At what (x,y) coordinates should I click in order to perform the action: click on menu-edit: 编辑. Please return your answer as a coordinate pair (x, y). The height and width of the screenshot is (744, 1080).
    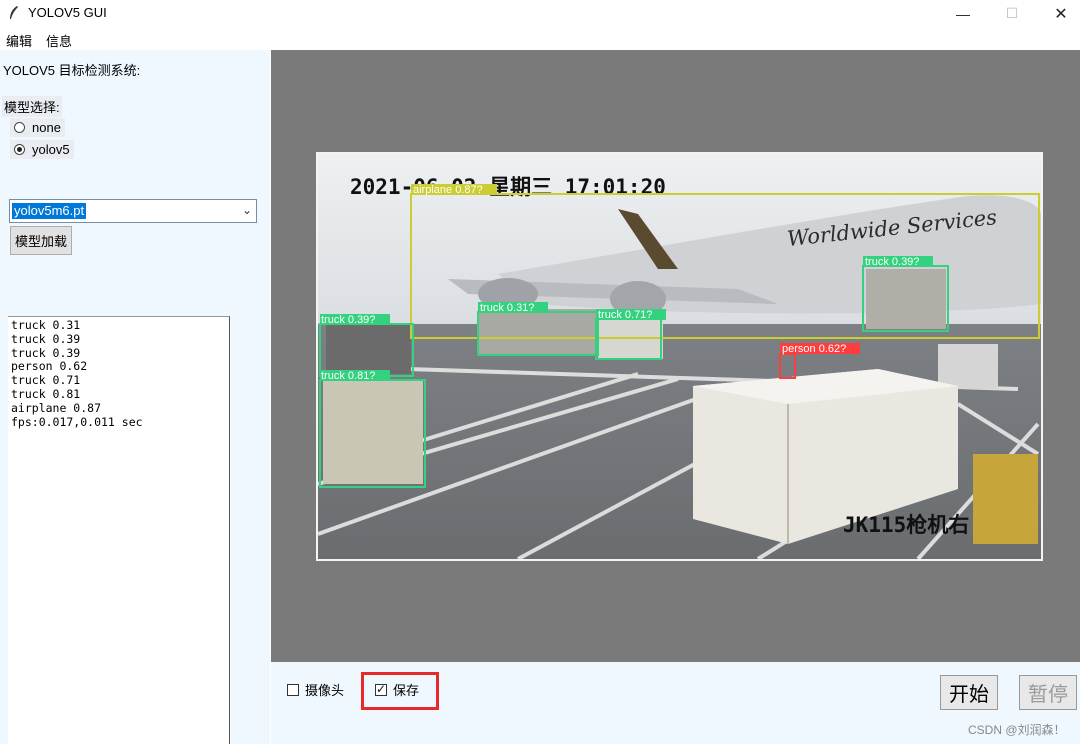
    Looking at the image, I should click on (19, 40).